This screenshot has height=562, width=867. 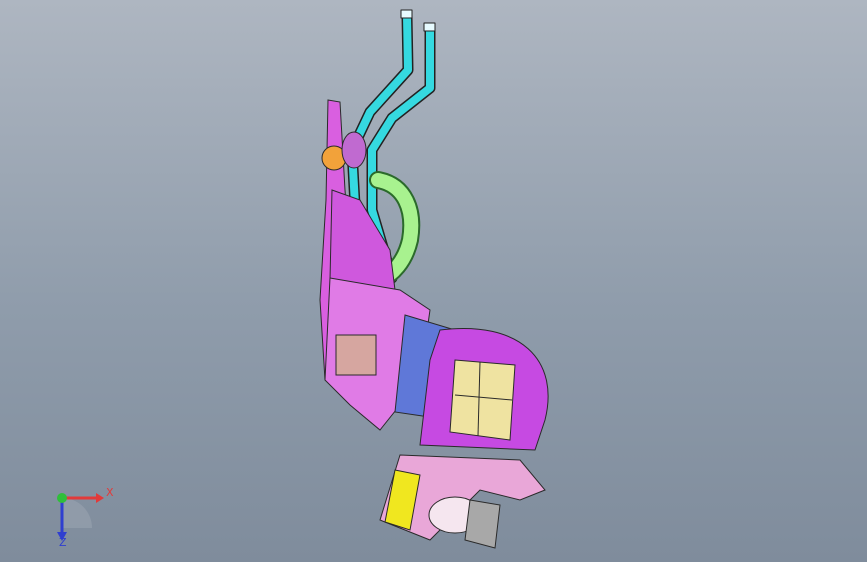 I want to click on x-axis-label: X, so click(x=110, y=492).